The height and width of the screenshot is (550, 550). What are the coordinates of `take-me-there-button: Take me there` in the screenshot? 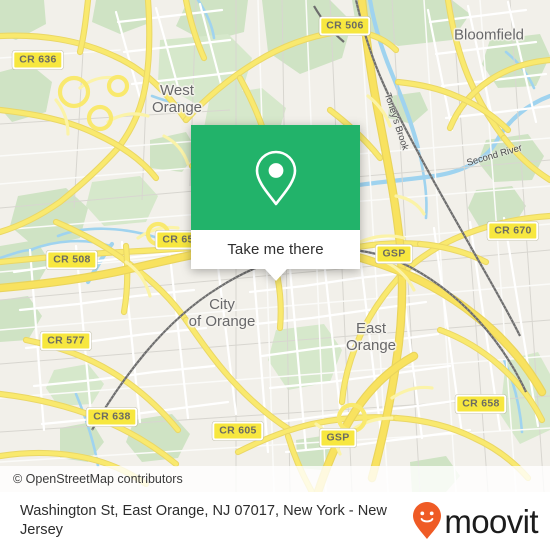 It's located at (275, 255).